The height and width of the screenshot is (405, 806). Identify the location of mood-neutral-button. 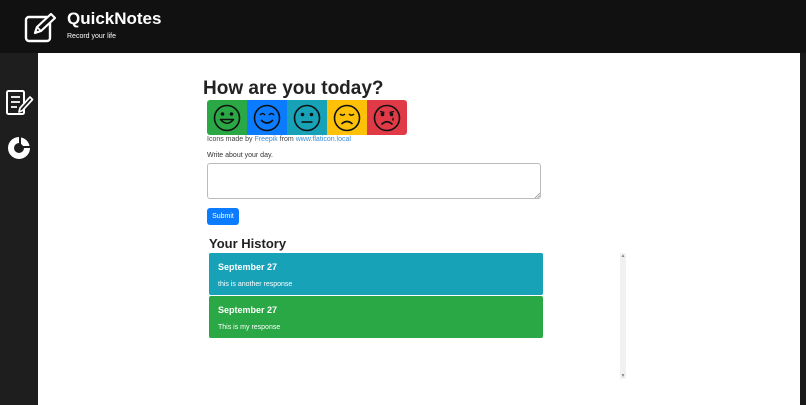
(307, 117).